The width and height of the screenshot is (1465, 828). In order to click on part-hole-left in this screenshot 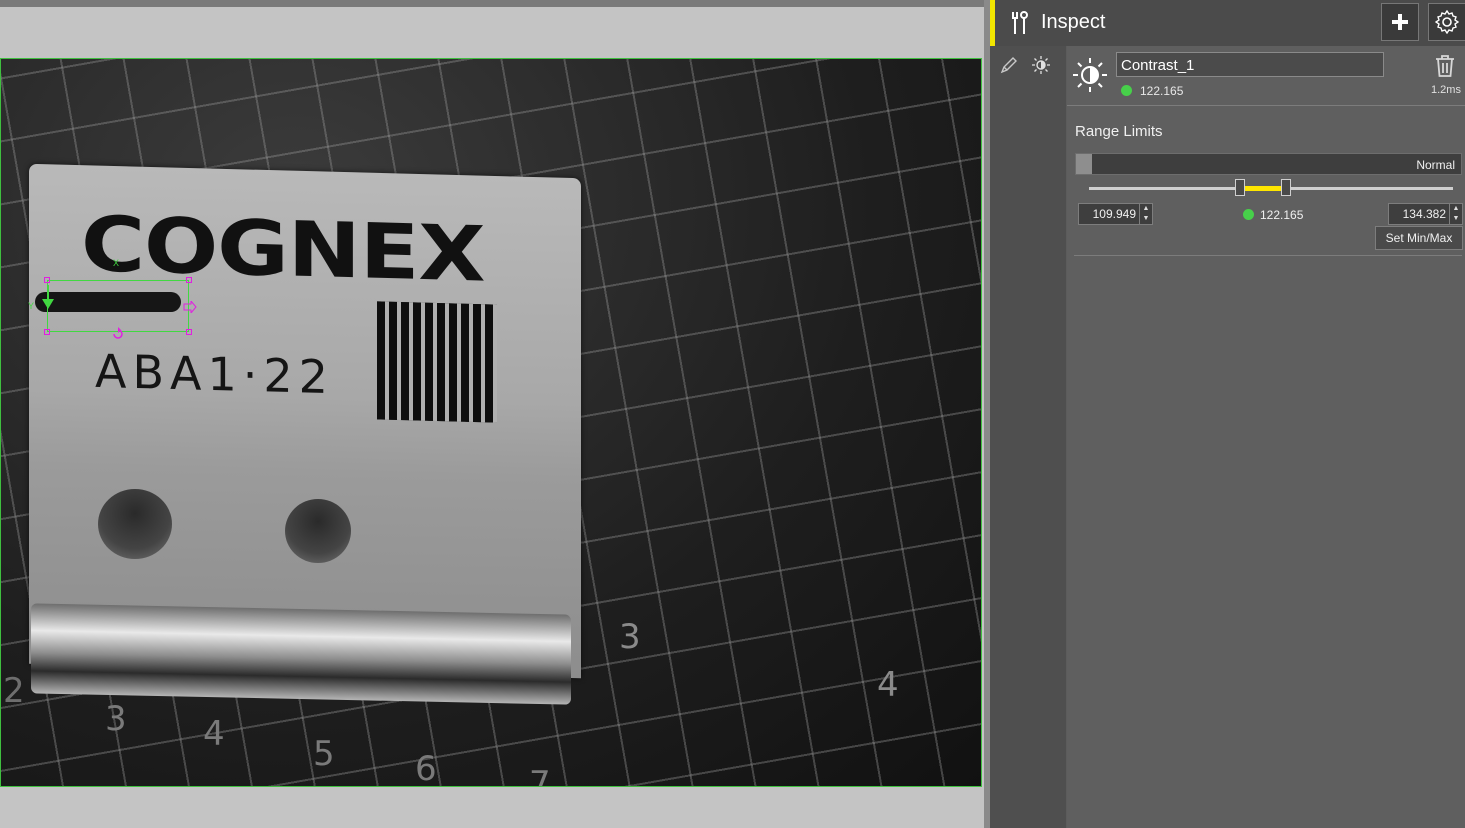, I will do `click(135, 524)`.